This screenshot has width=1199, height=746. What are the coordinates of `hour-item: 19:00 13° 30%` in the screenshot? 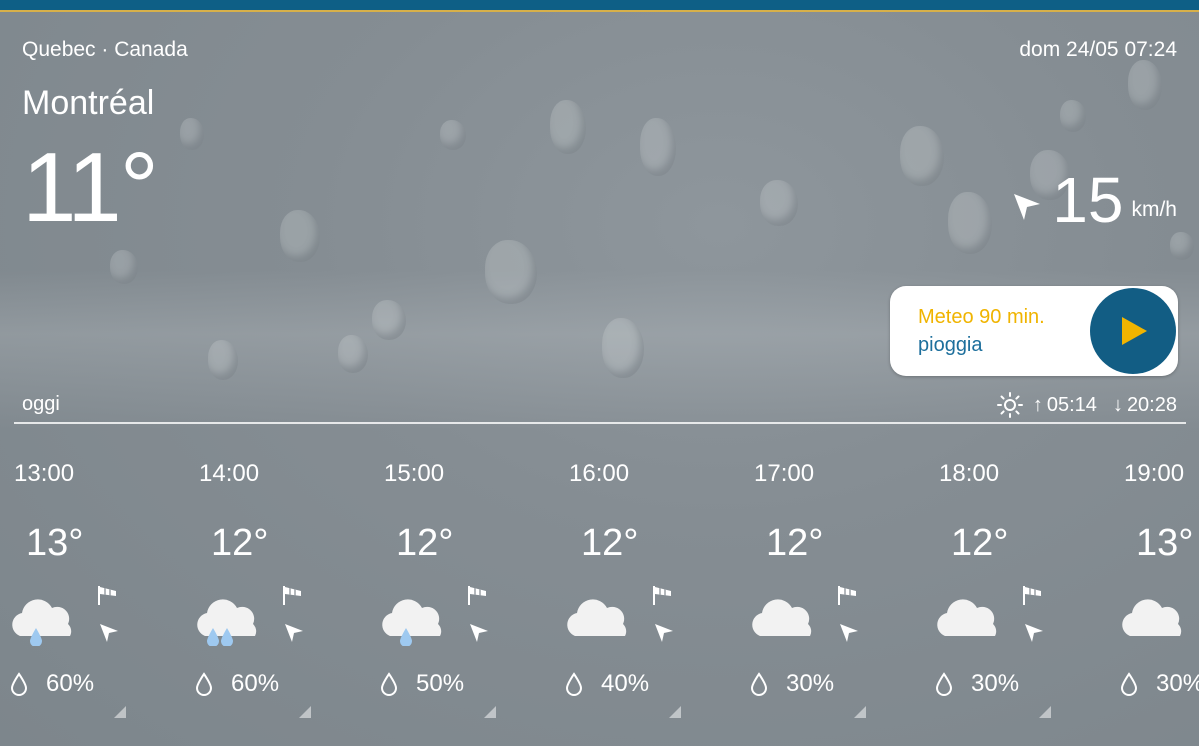 It's located at (1154, 585).